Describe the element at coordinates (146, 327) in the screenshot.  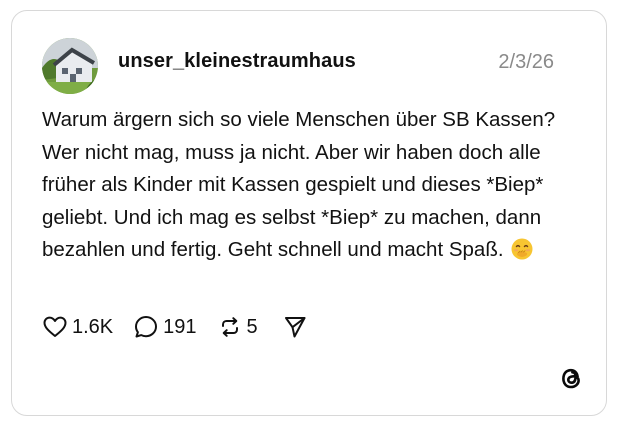
I see `speech-bubble-icon` at that location.